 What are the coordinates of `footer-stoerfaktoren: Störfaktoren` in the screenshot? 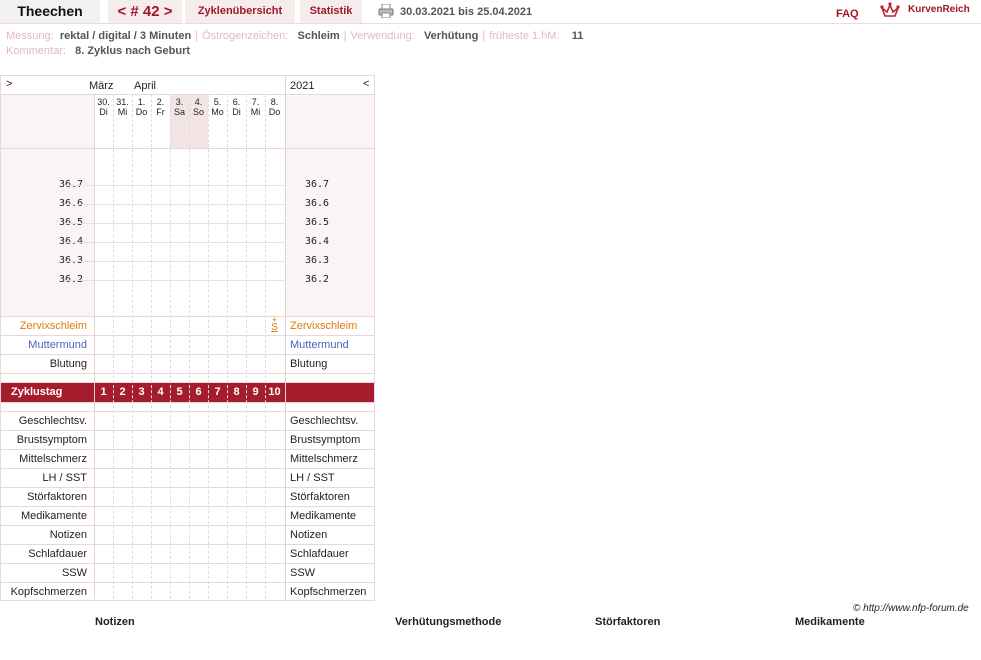 It's located at (628, 622).